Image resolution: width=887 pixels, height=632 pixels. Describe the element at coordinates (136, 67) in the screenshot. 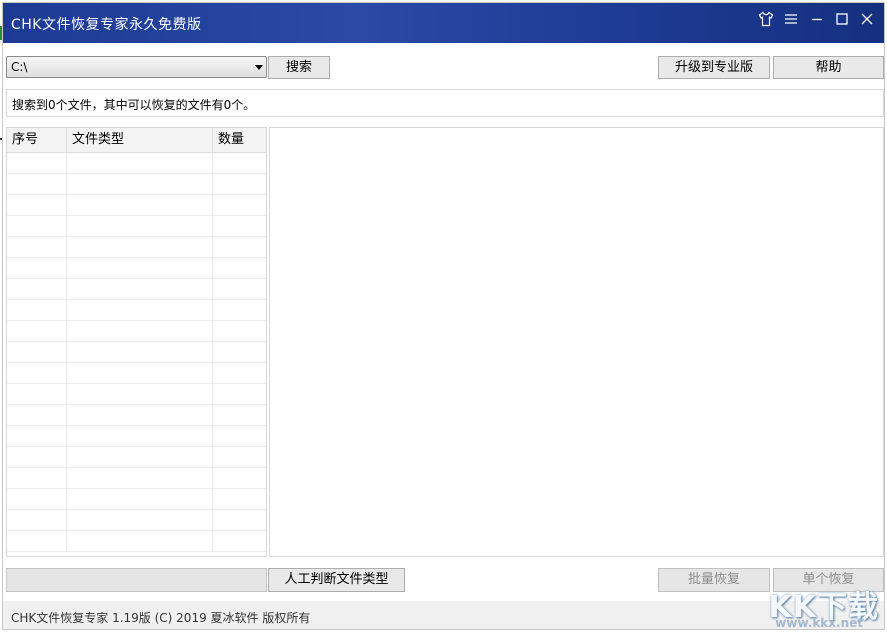

I see `drive-select: C:\` at that location.